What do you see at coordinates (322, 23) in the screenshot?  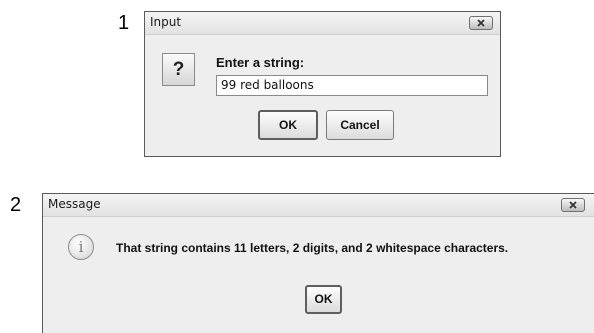 I see `input-dialog-titlebar: Input` at bounding box center [322, 23].